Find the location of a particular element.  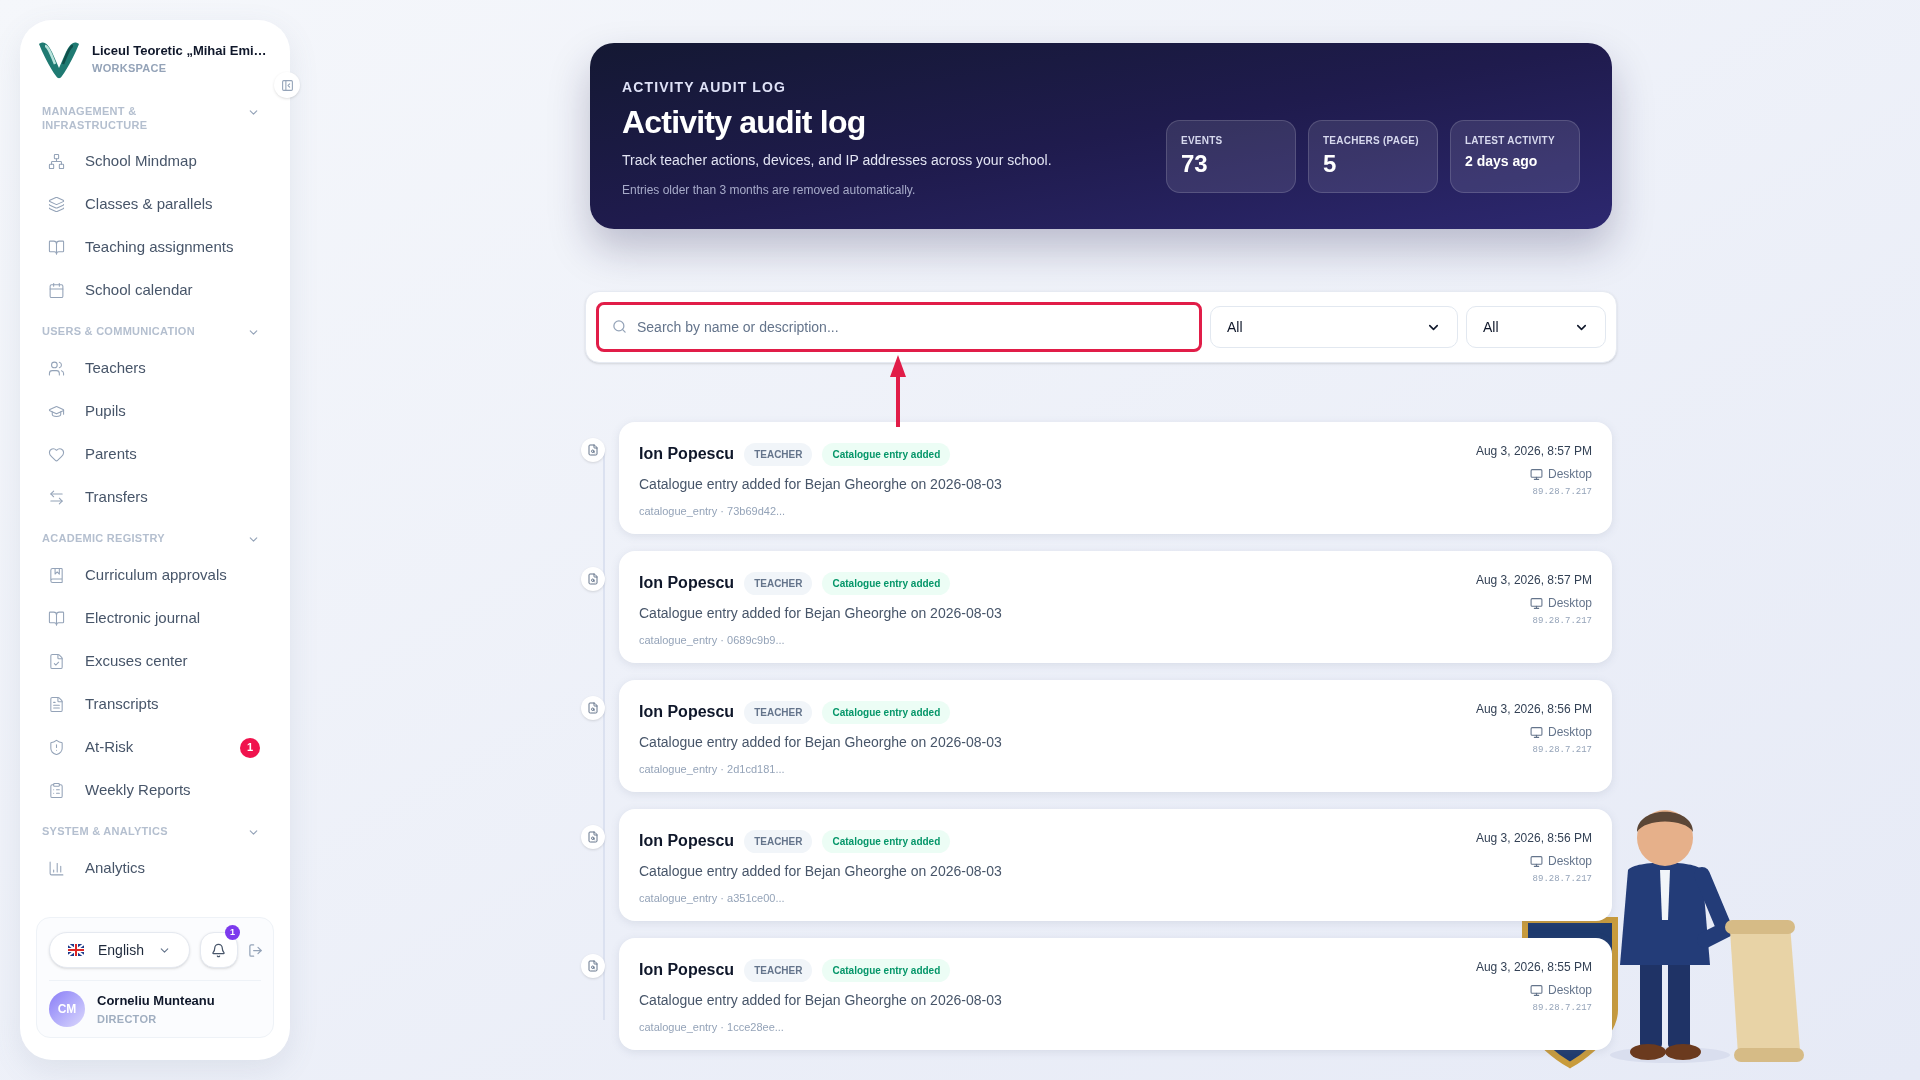

collapse-icon is located at coordinates (287, 85).